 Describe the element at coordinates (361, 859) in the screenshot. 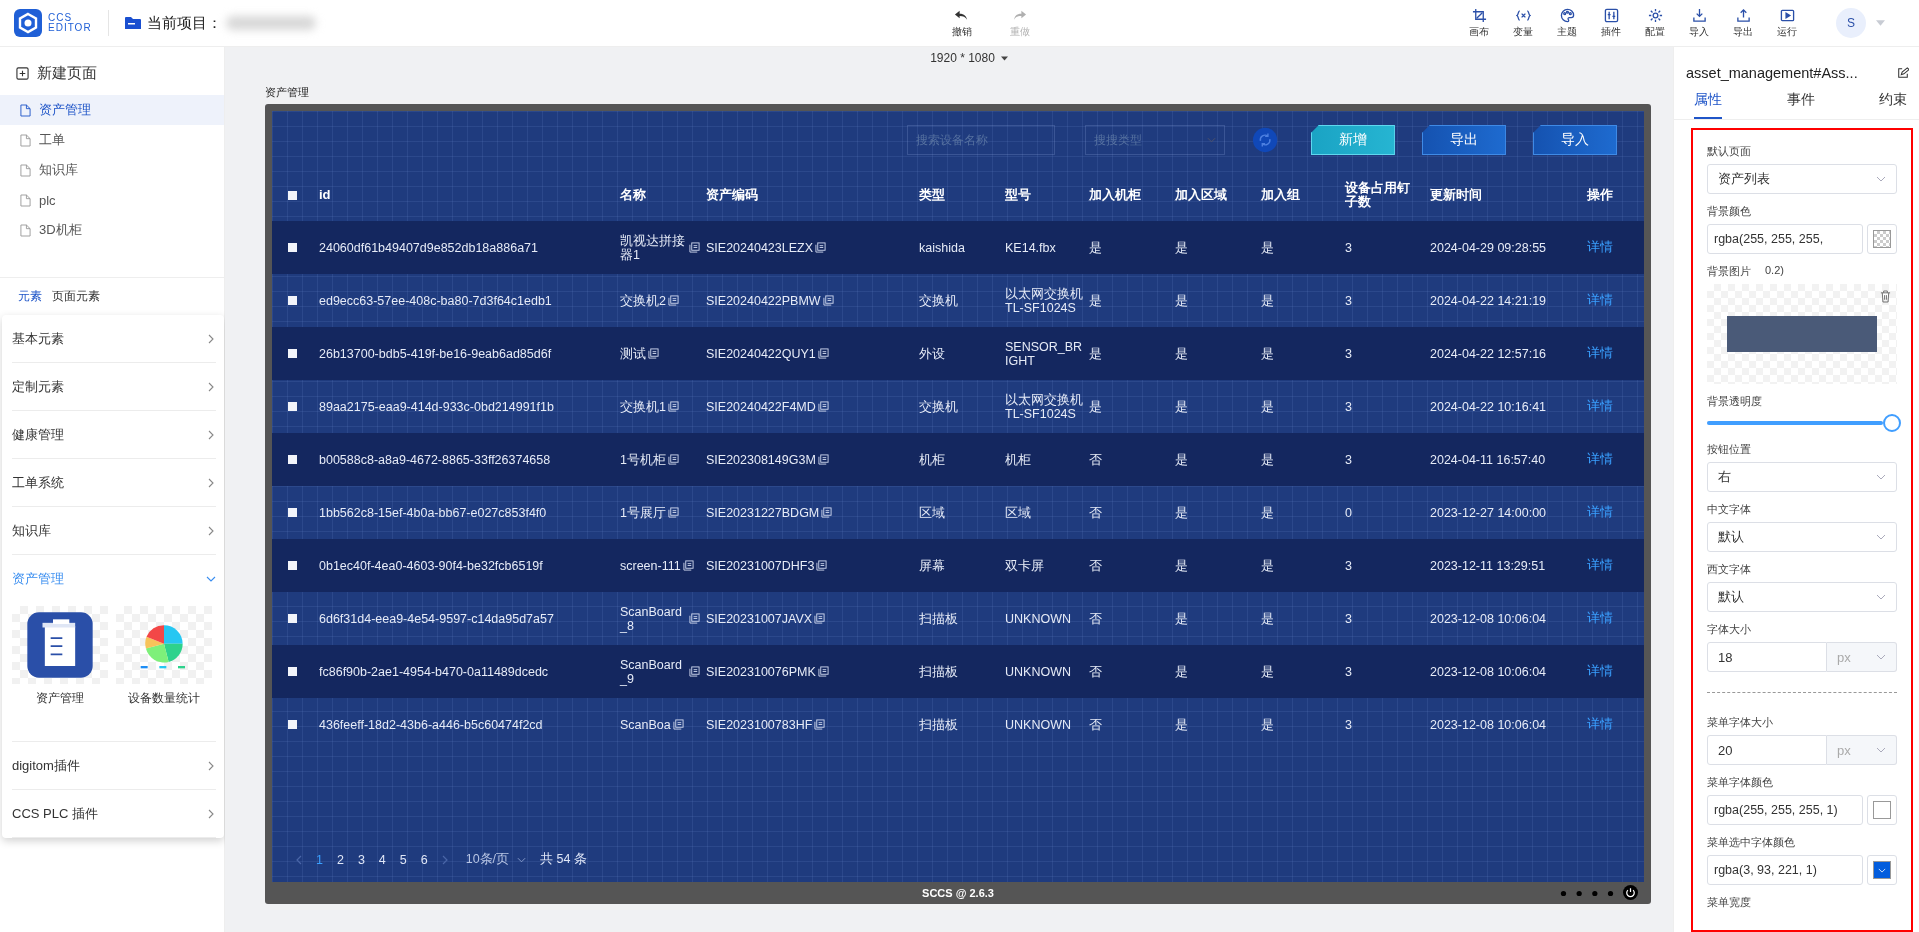

I see `page-number: 3` at that location.